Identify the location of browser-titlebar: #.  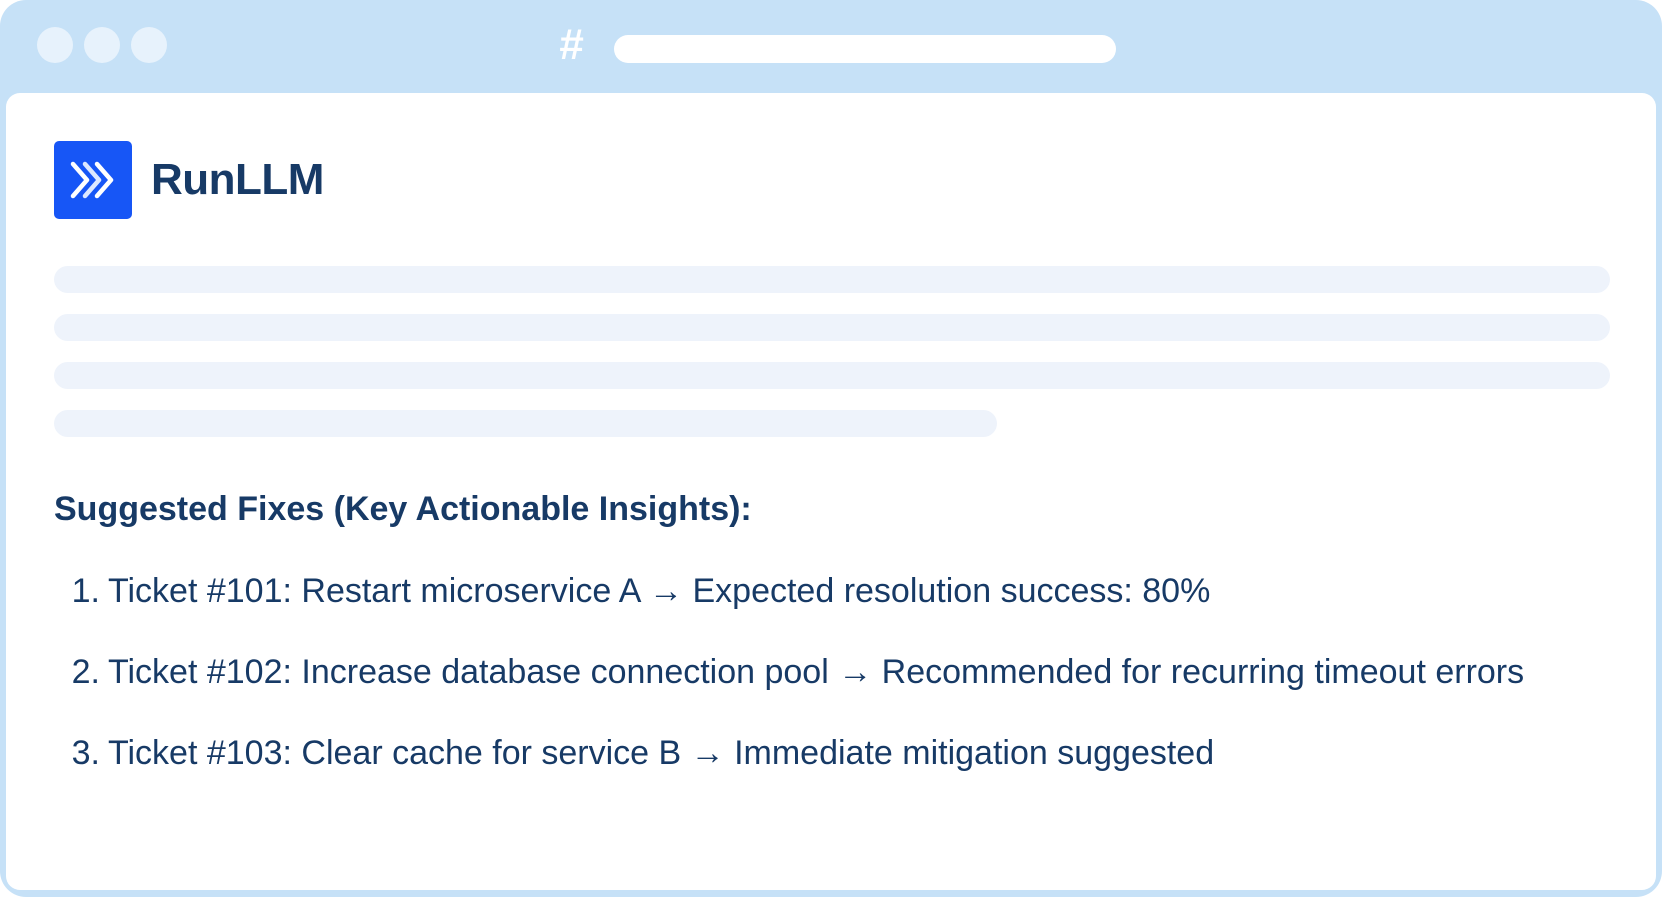
(831, 46).